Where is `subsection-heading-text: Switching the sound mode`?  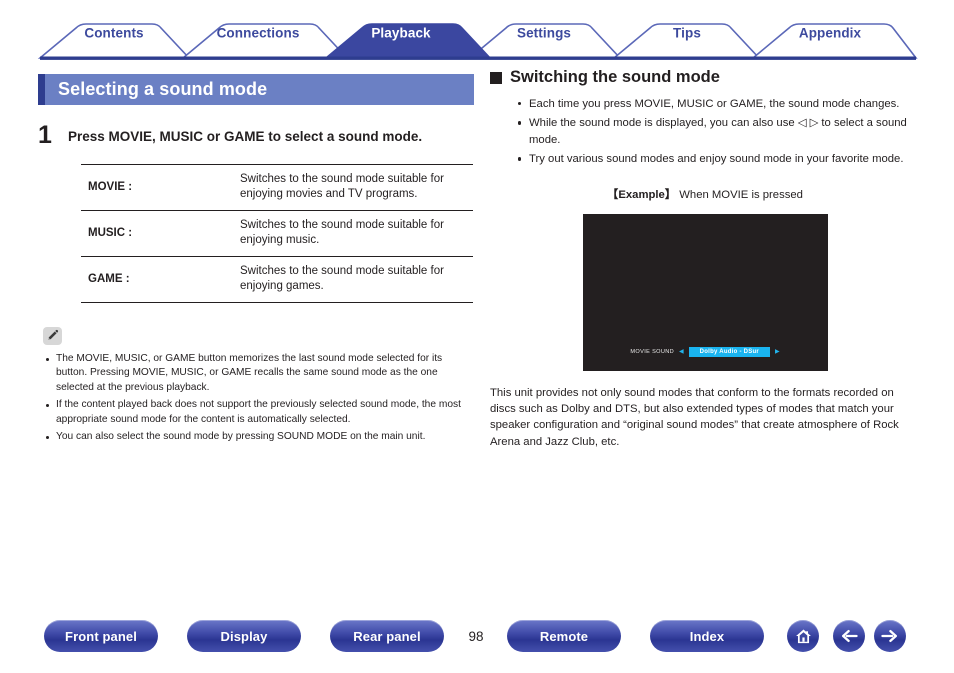 subsection-heading-text: Switching the sound mode is located at coordinates (615, 77).